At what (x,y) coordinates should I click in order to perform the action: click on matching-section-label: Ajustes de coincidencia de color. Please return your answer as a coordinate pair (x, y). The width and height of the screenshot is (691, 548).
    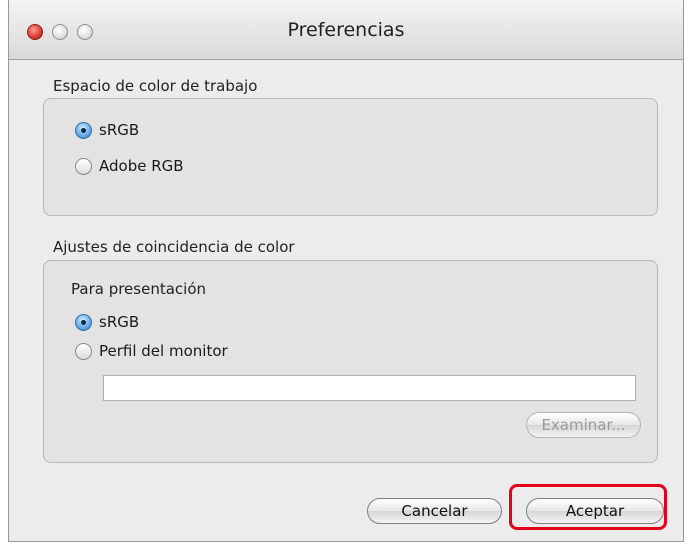
    Looking at the image, I should click on (174, 247).